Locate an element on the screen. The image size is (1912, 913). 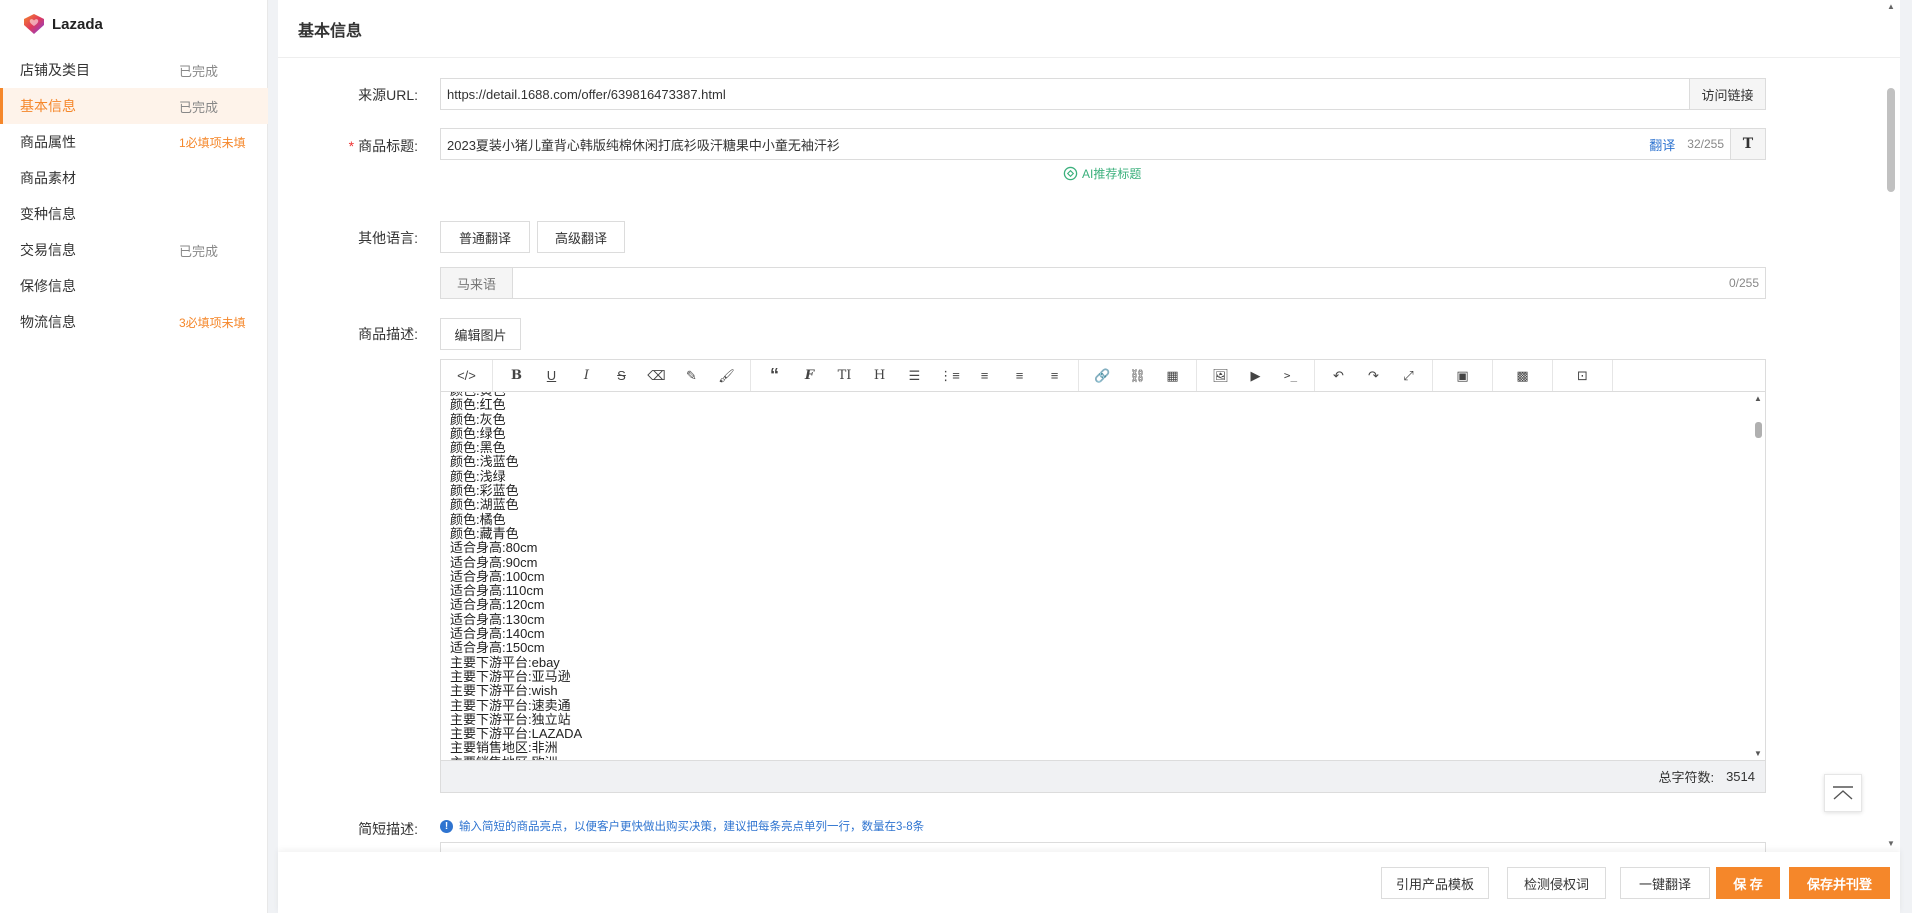
description-line: 颜色:湖蓝色 is located at coordinates (484, 505).